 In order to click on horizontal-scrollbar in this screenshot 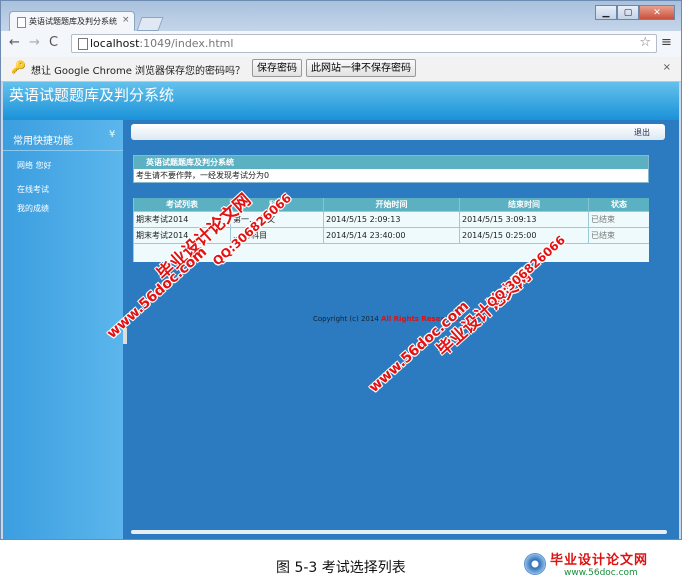, I will do `click(399, 532)`.